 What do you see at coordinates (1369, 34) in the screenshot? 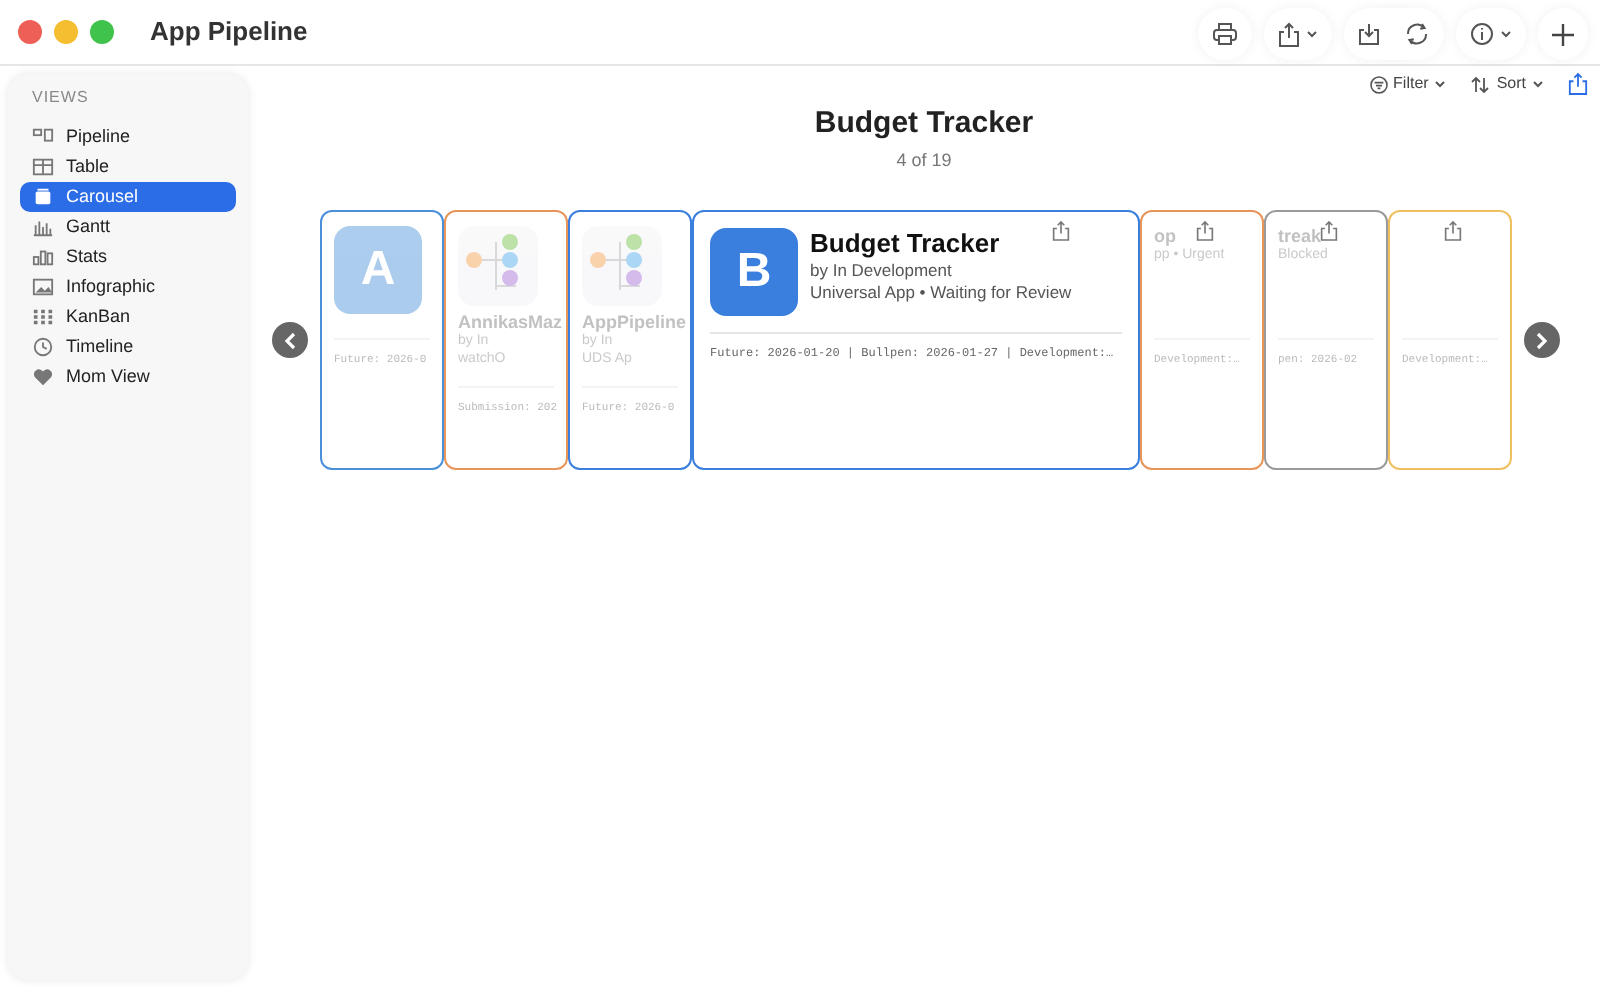
I see `download-icon` at bounding box center [1369, 34].